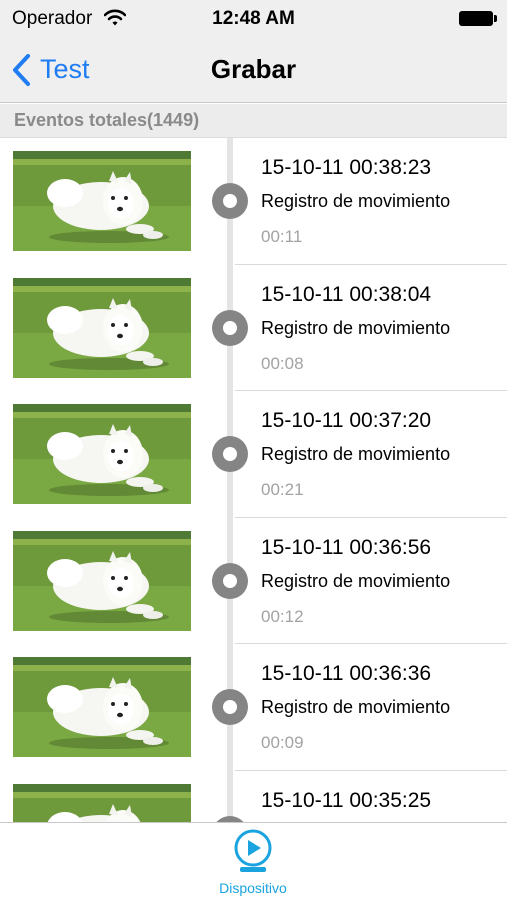  What do you see at coordinates (253, 121) in the screenshot?
I see `section-header: Eventos totales(1449)` at bounding box center [253, 121].